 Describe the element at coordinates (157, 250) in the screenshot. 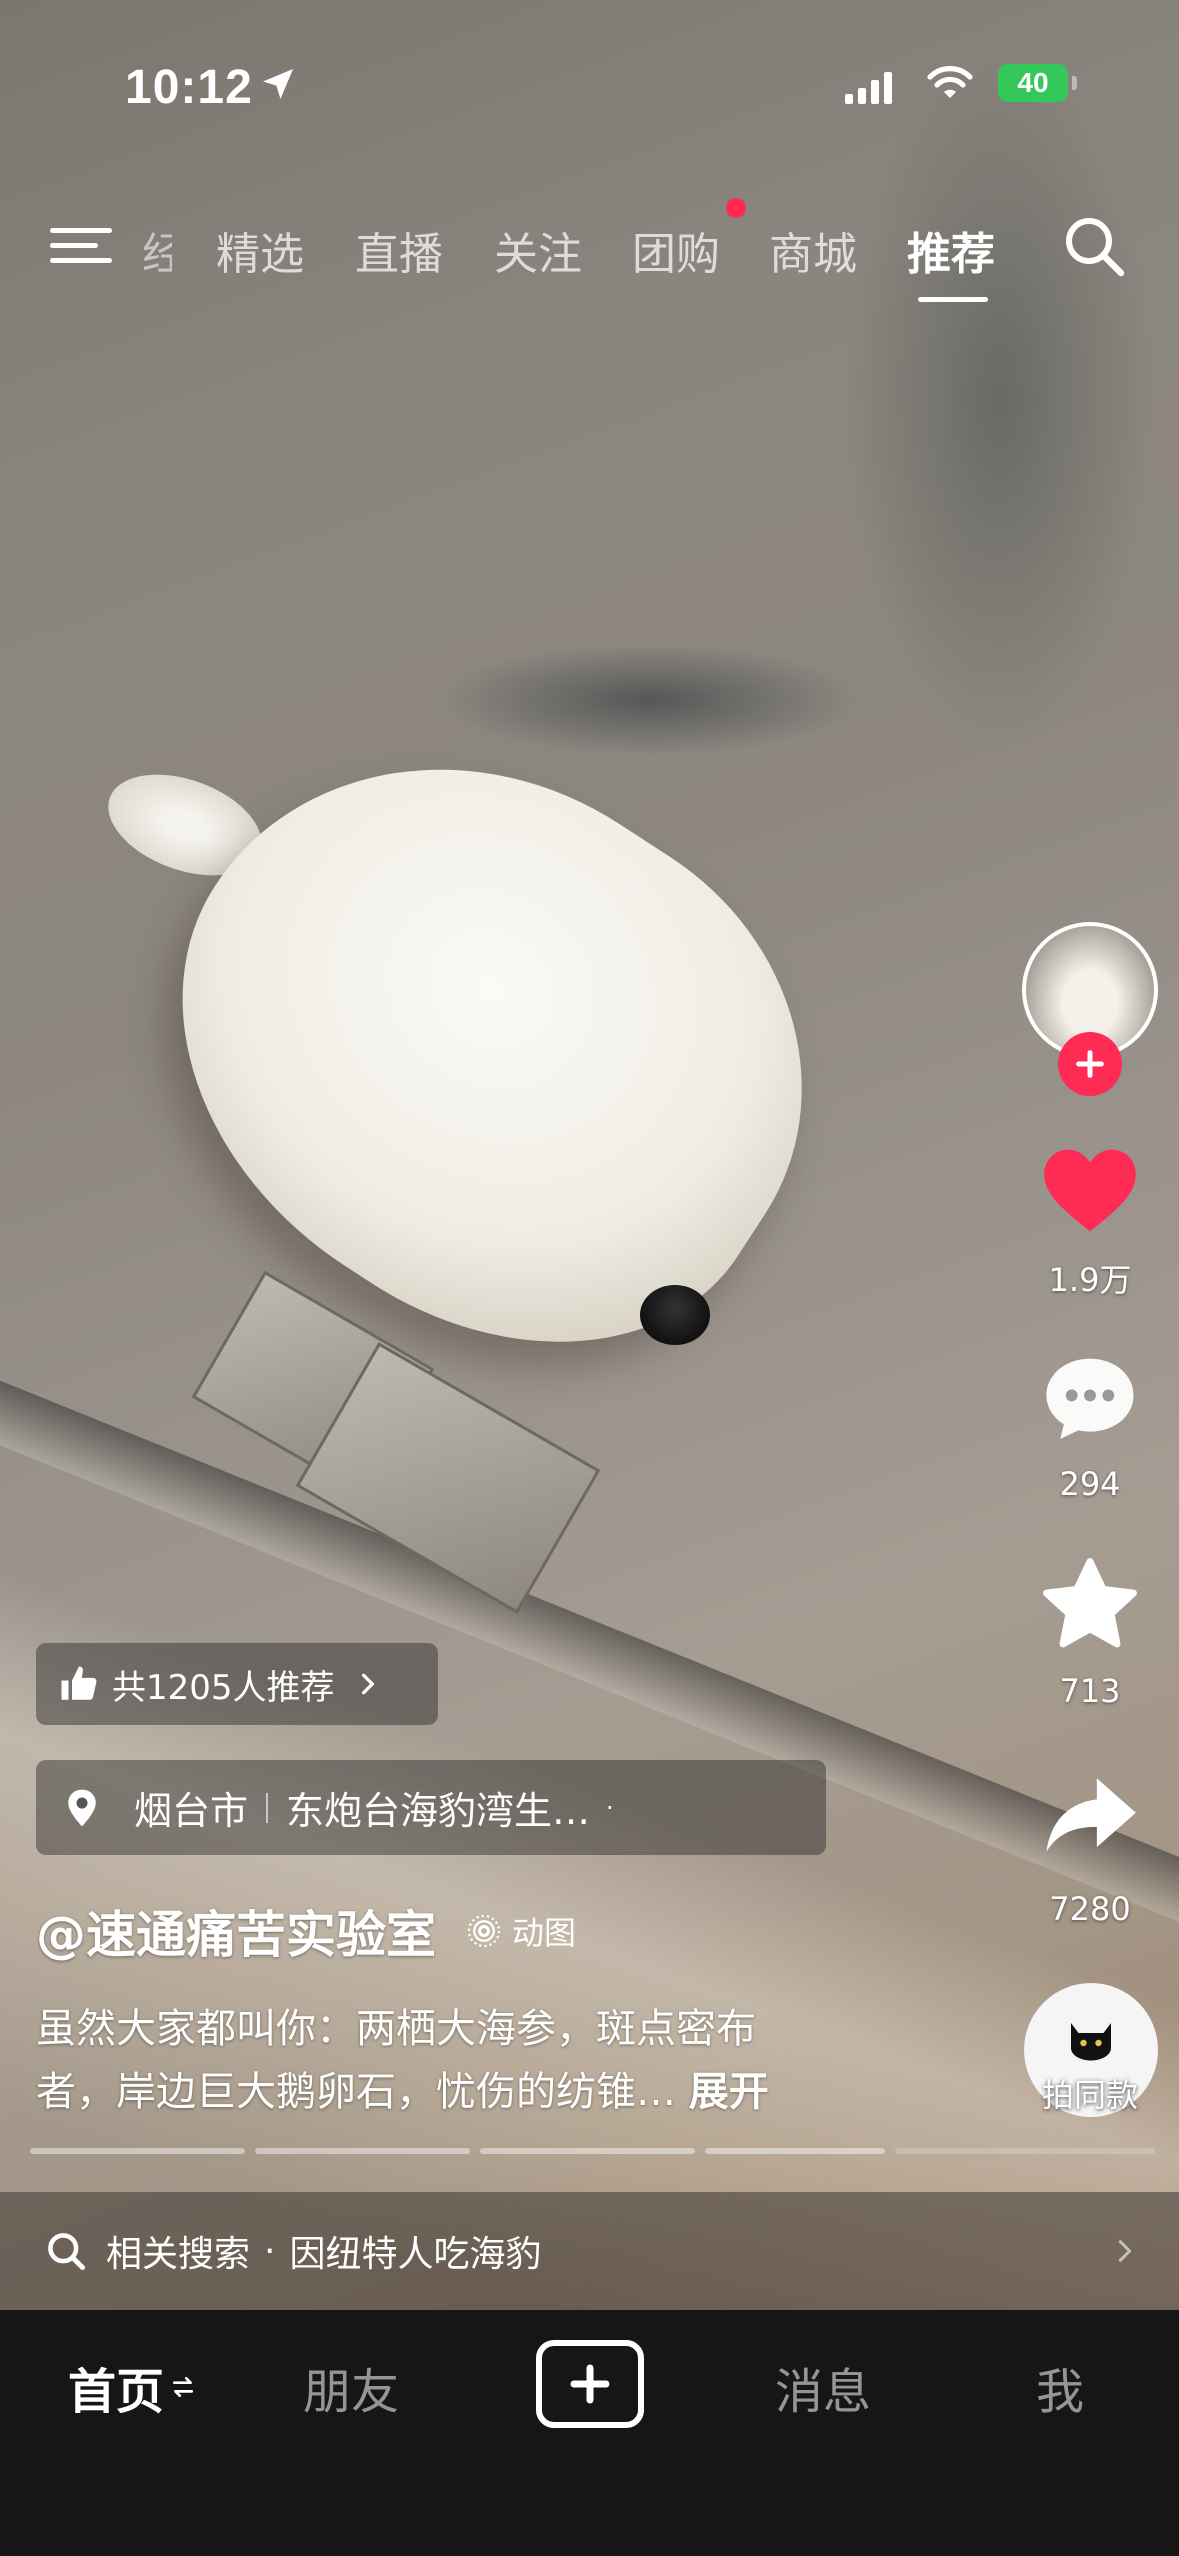

I see `tab-partial: 经验` at that location.